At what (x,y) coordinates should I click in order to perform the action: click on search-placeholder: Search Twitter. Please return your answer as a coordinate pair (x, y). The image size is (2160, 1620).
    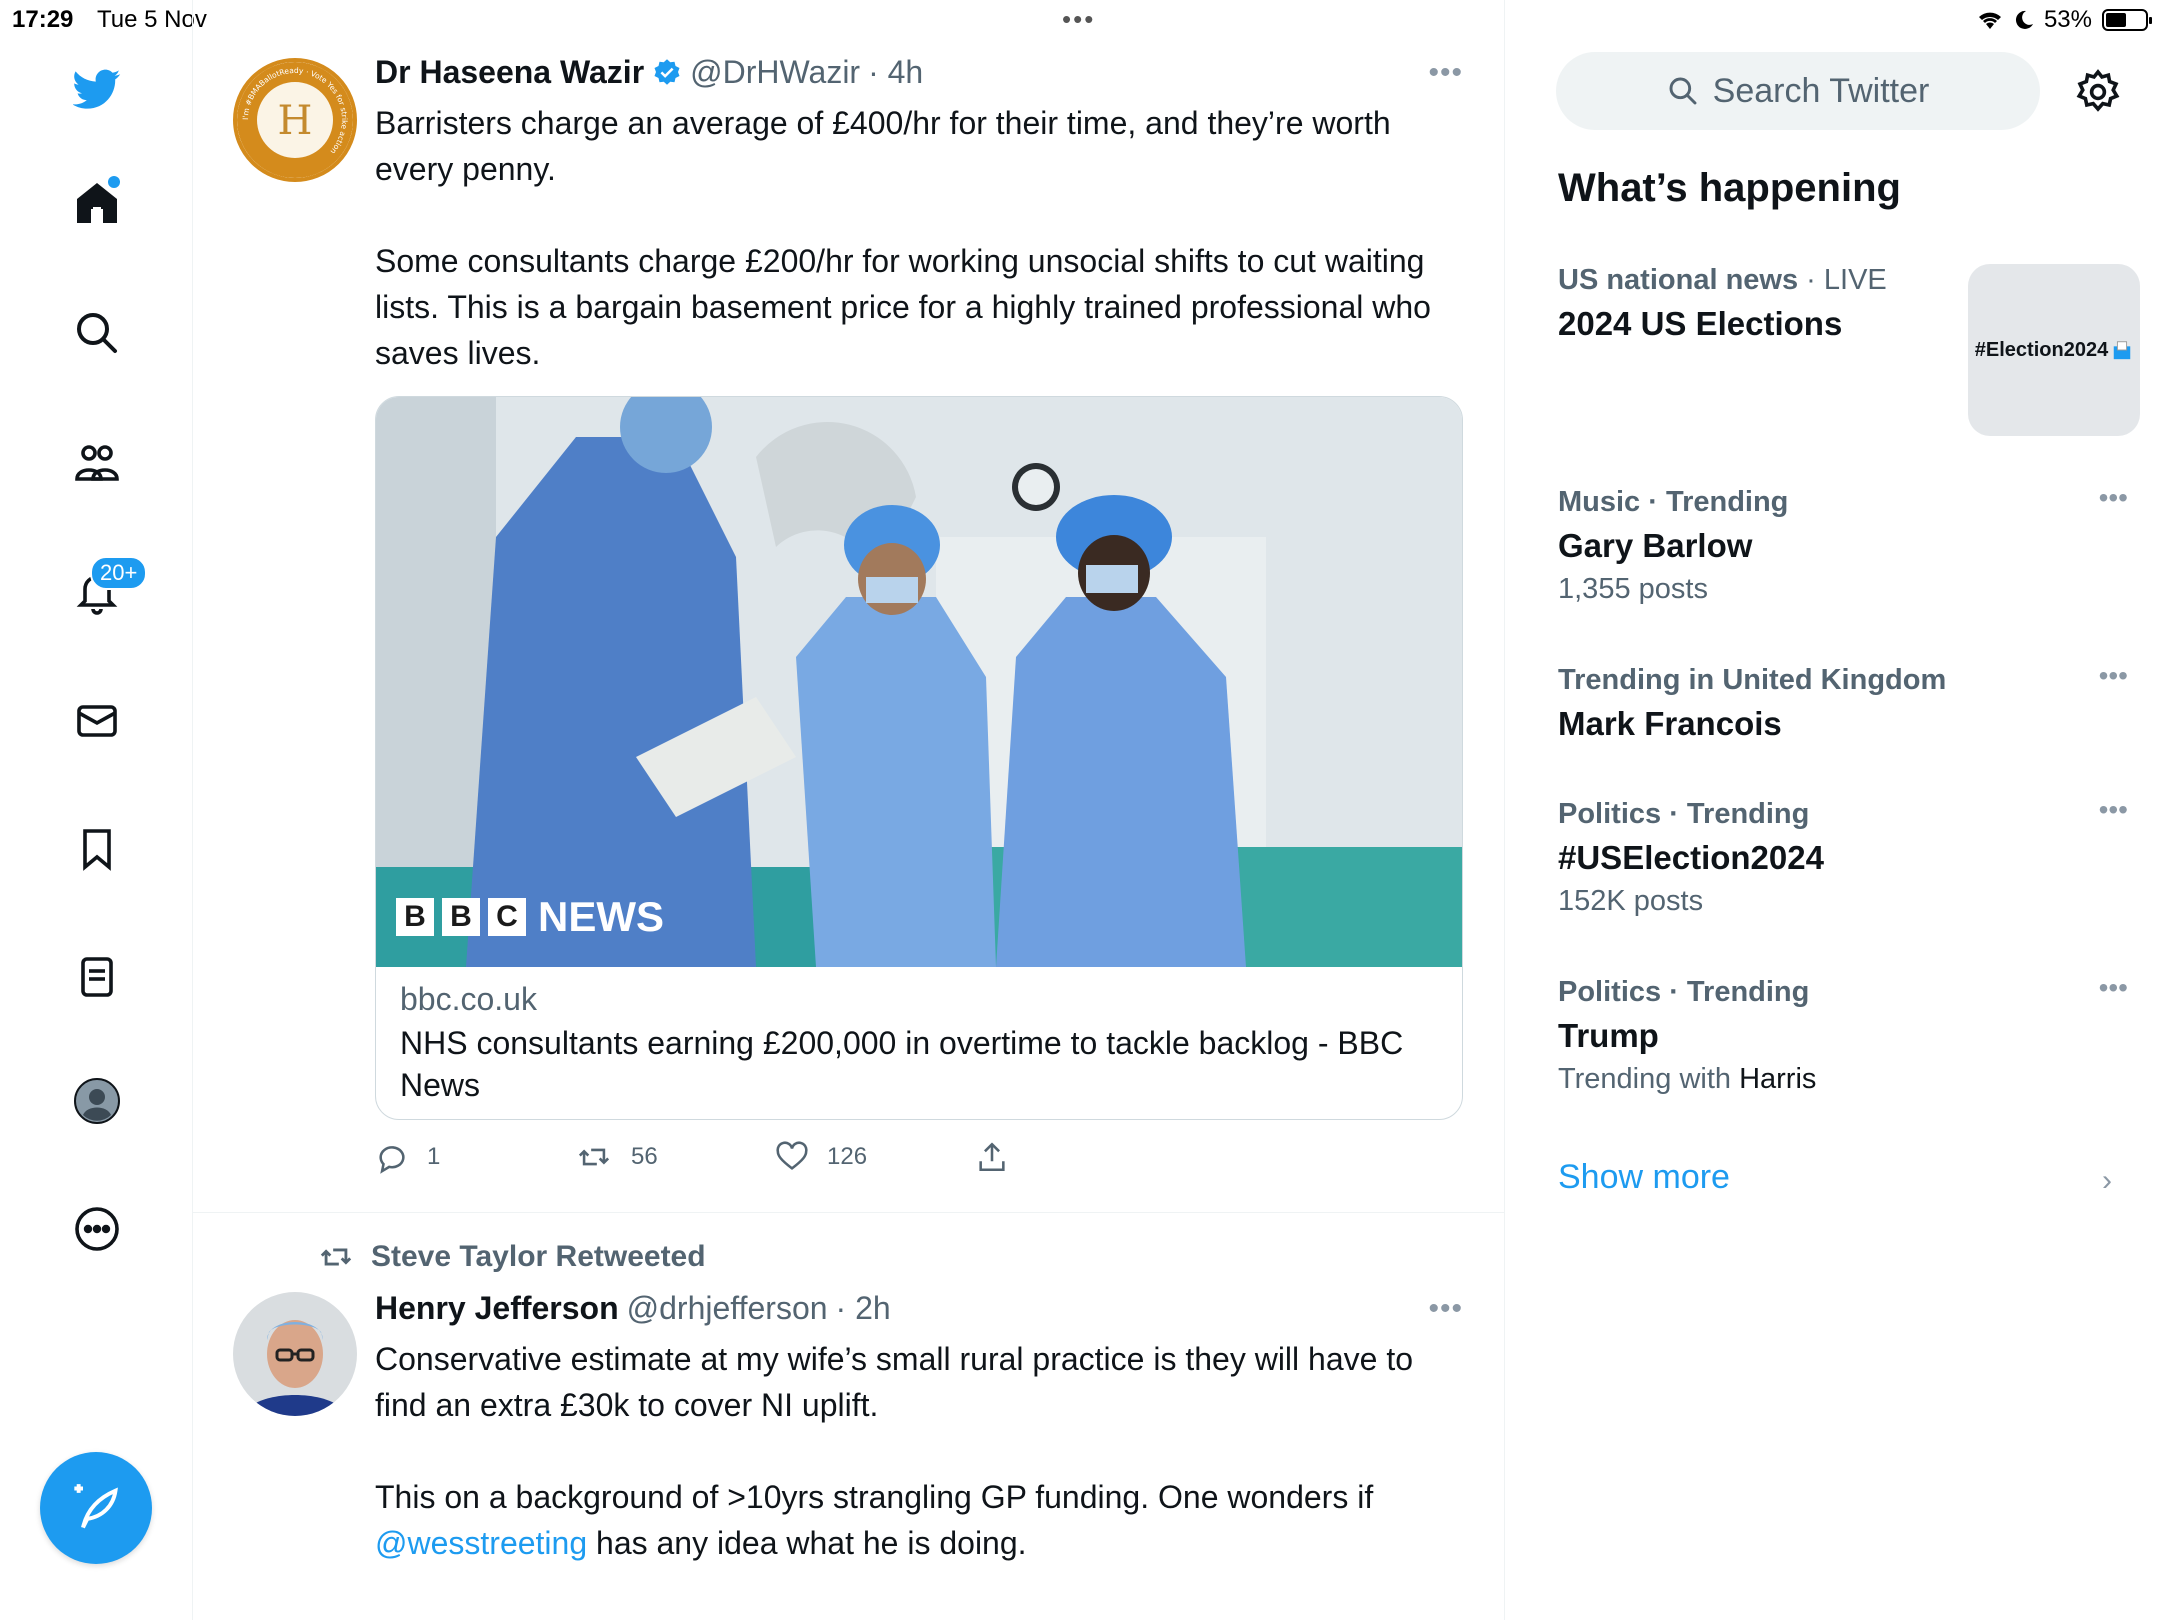
    Looking at the image, I should click on (1821, 90).